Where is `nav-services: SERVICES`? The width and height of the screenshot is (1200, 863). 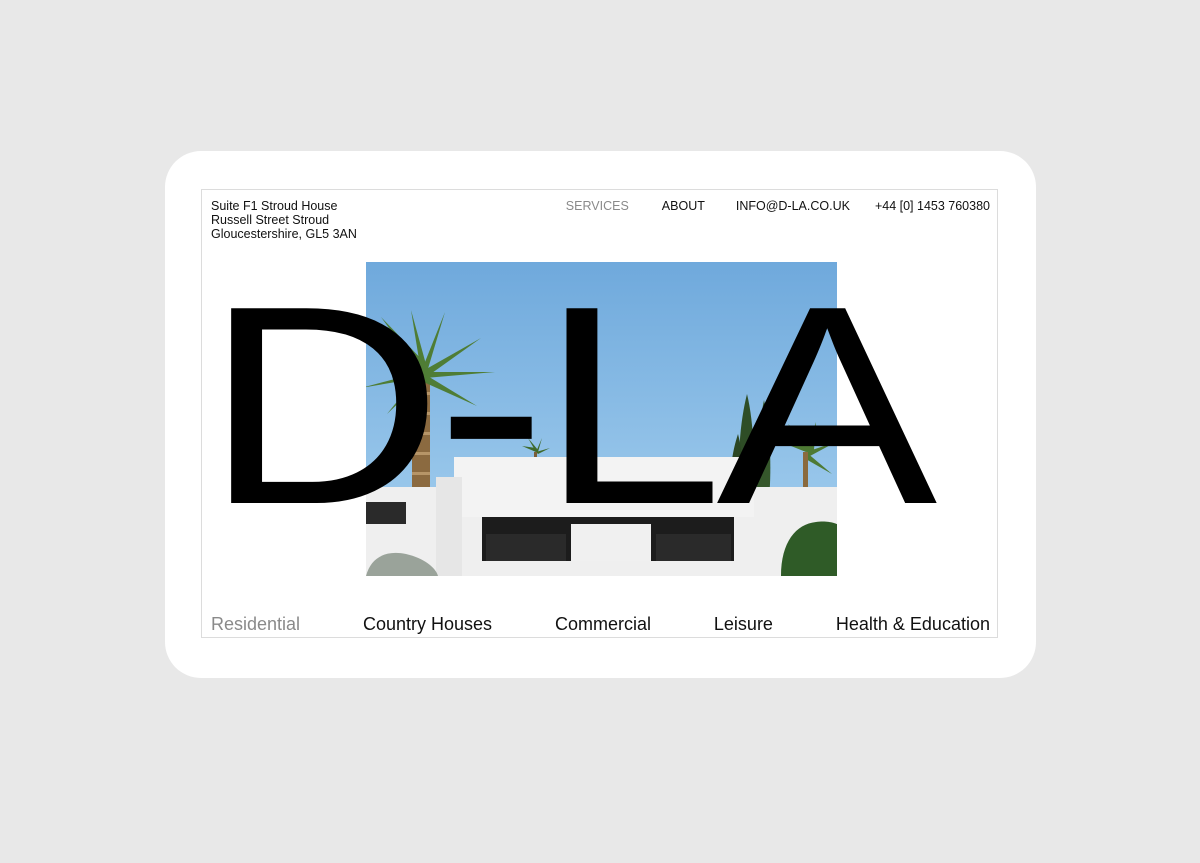
nav-services: SERVICES is located at coordinates (597, 206).